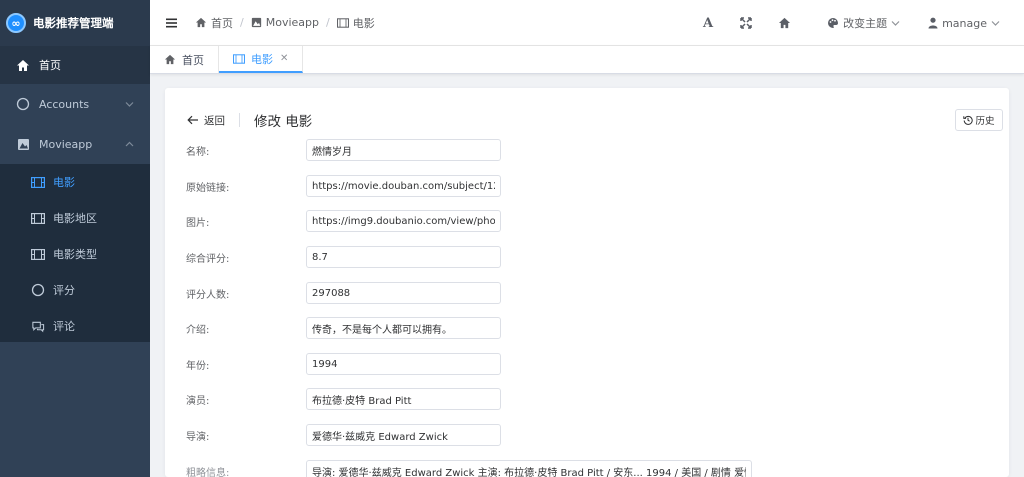 This screenshot has height=477, width=1024. I want to click on form-row-actors: 演员:, so click(587, 399).